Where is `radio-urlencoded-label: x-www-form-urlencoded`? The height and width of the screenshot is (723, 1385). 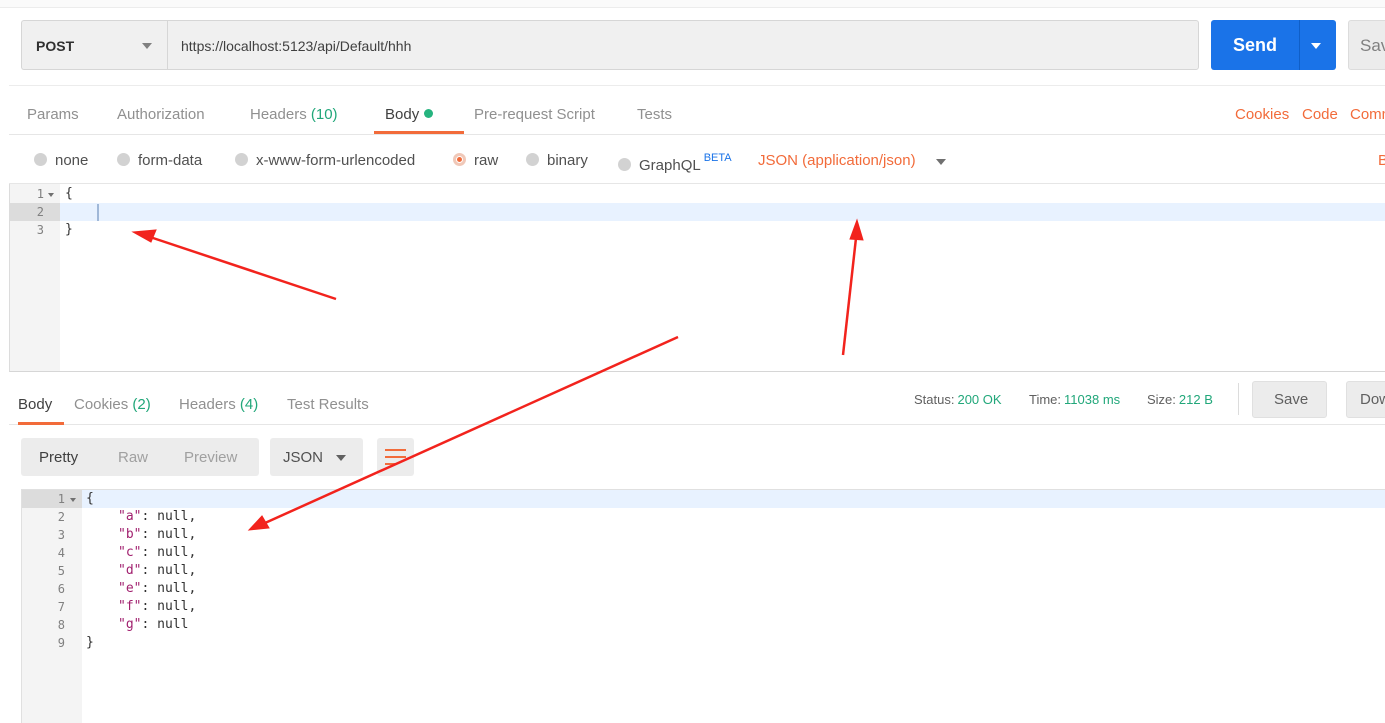
radio-urlencoded-label: x-www-form-urlencoded is located at coordinates (336, 160).